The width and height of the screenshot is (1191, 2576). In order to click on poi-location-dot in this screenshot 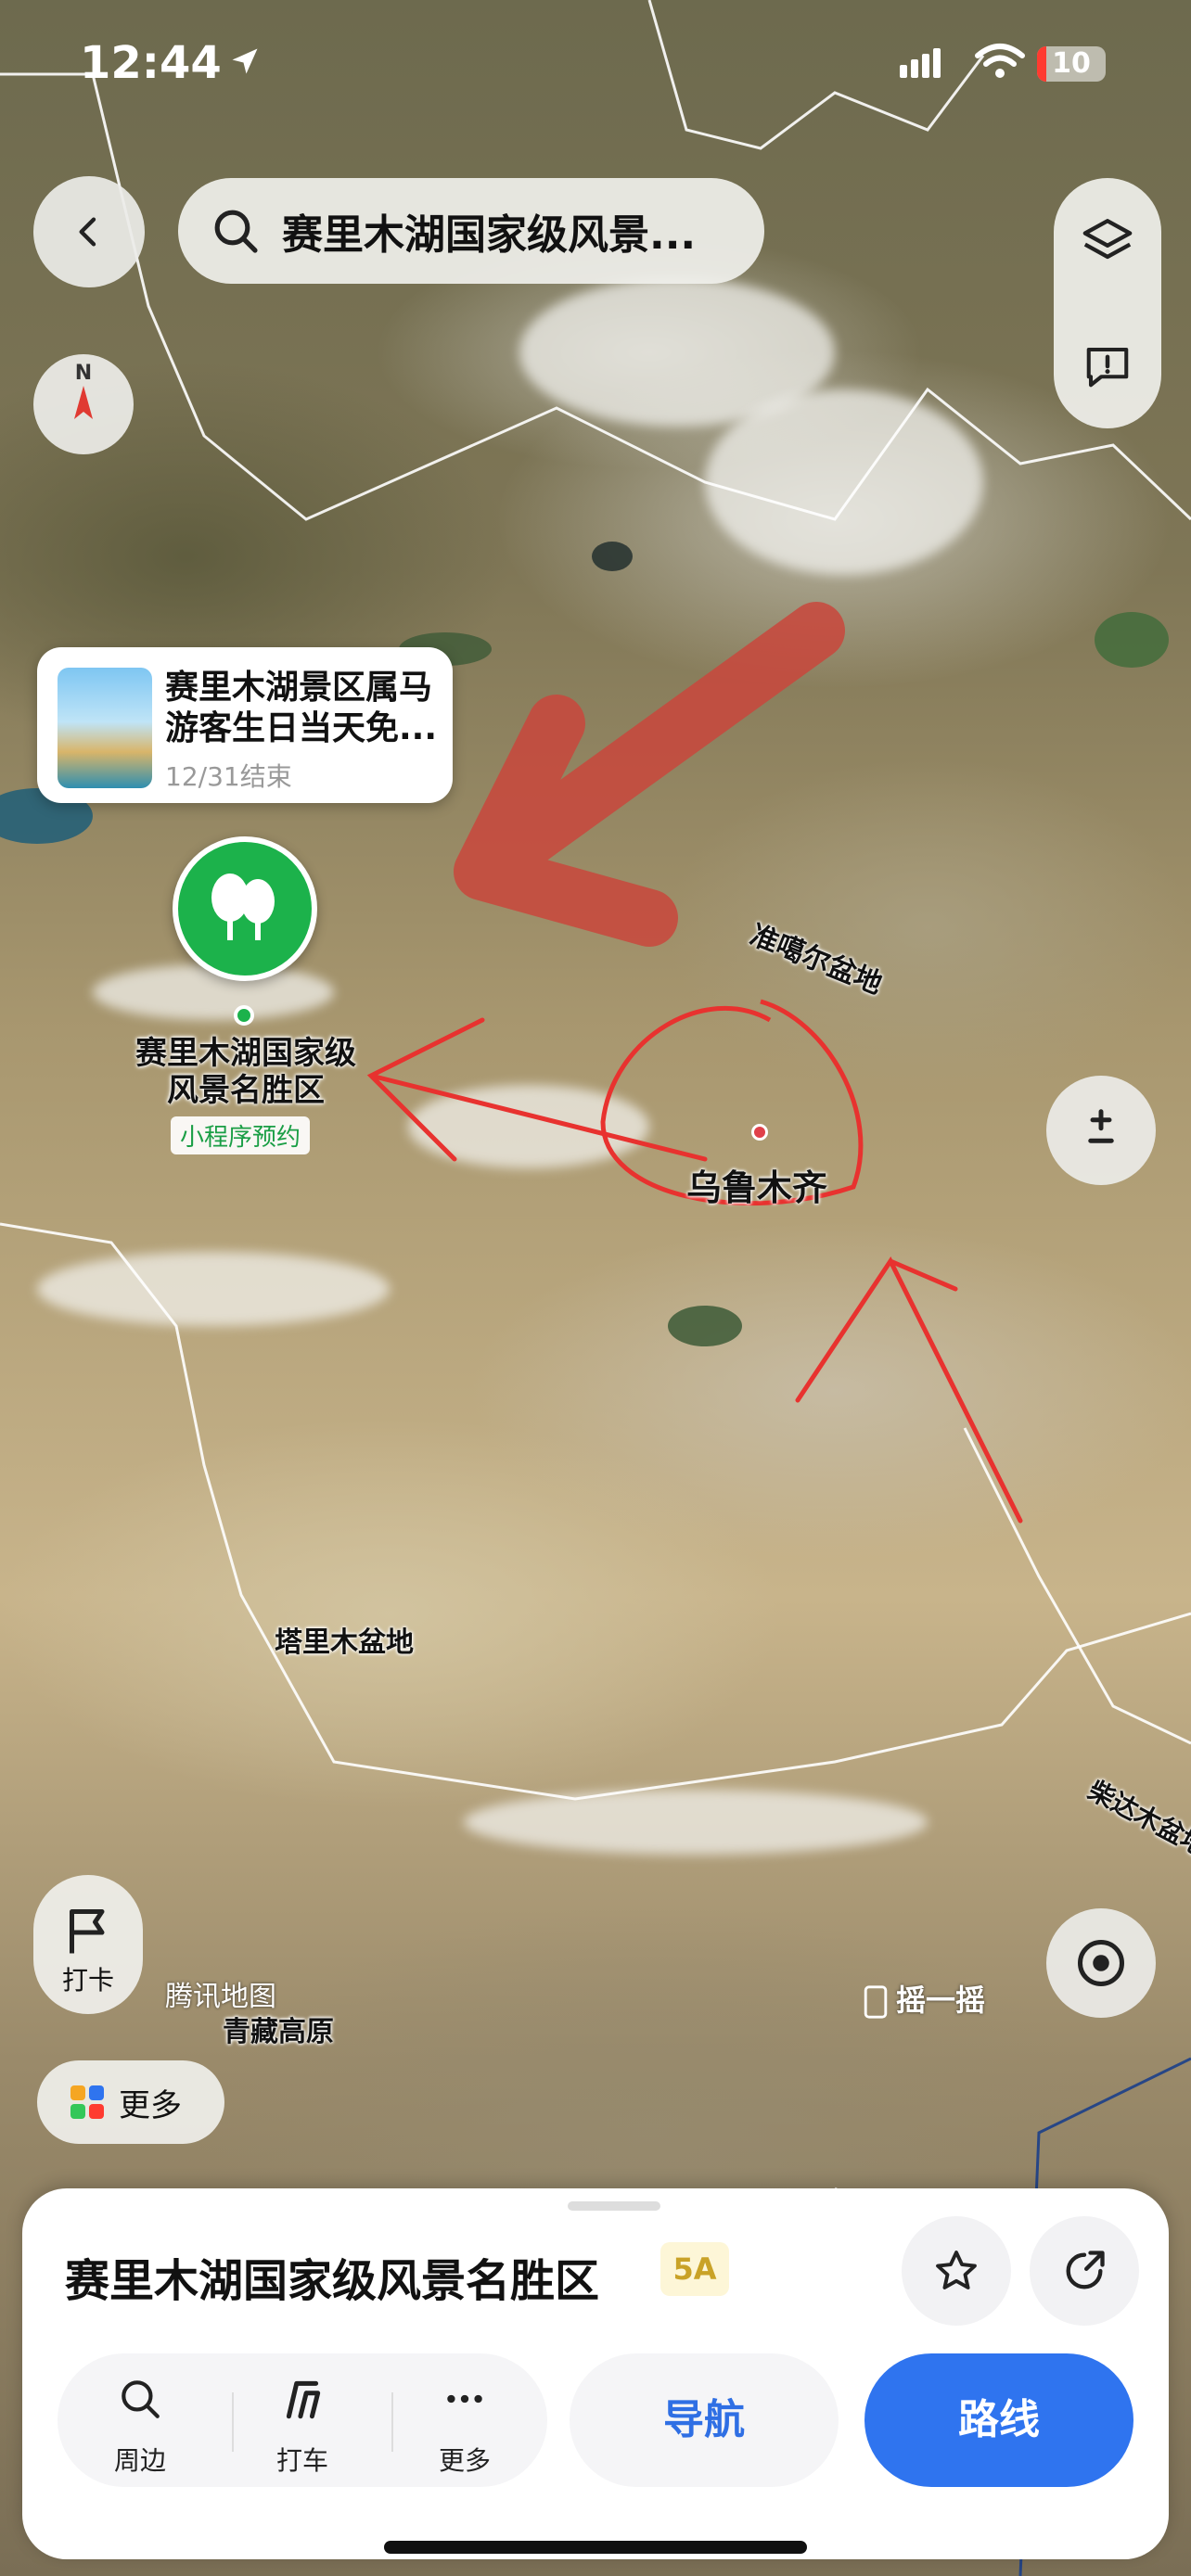, I will do `click(244, 1016)`.